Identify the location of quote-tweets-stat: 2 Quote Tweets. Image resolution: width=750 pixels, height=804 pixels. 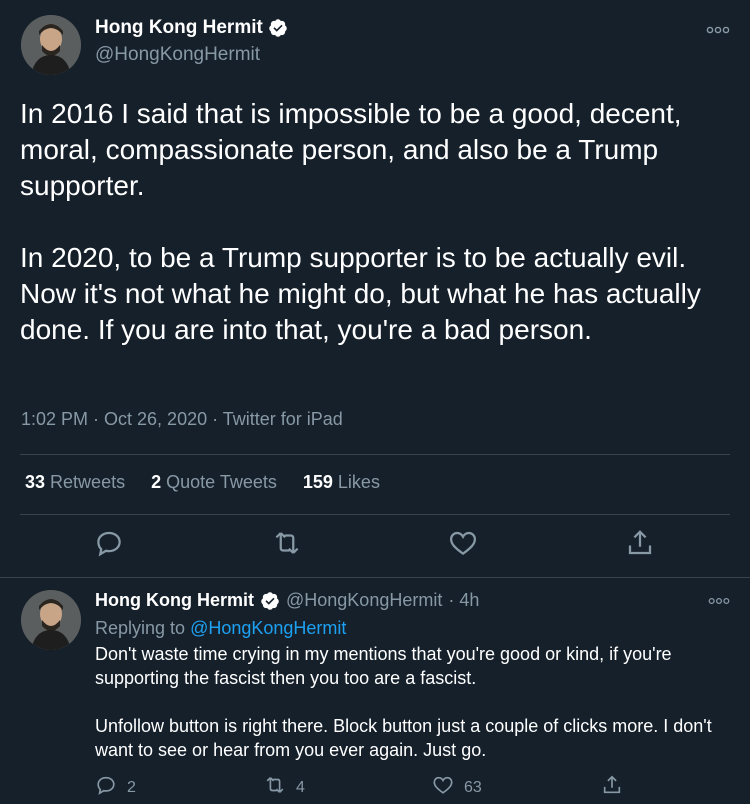
(214, 482).